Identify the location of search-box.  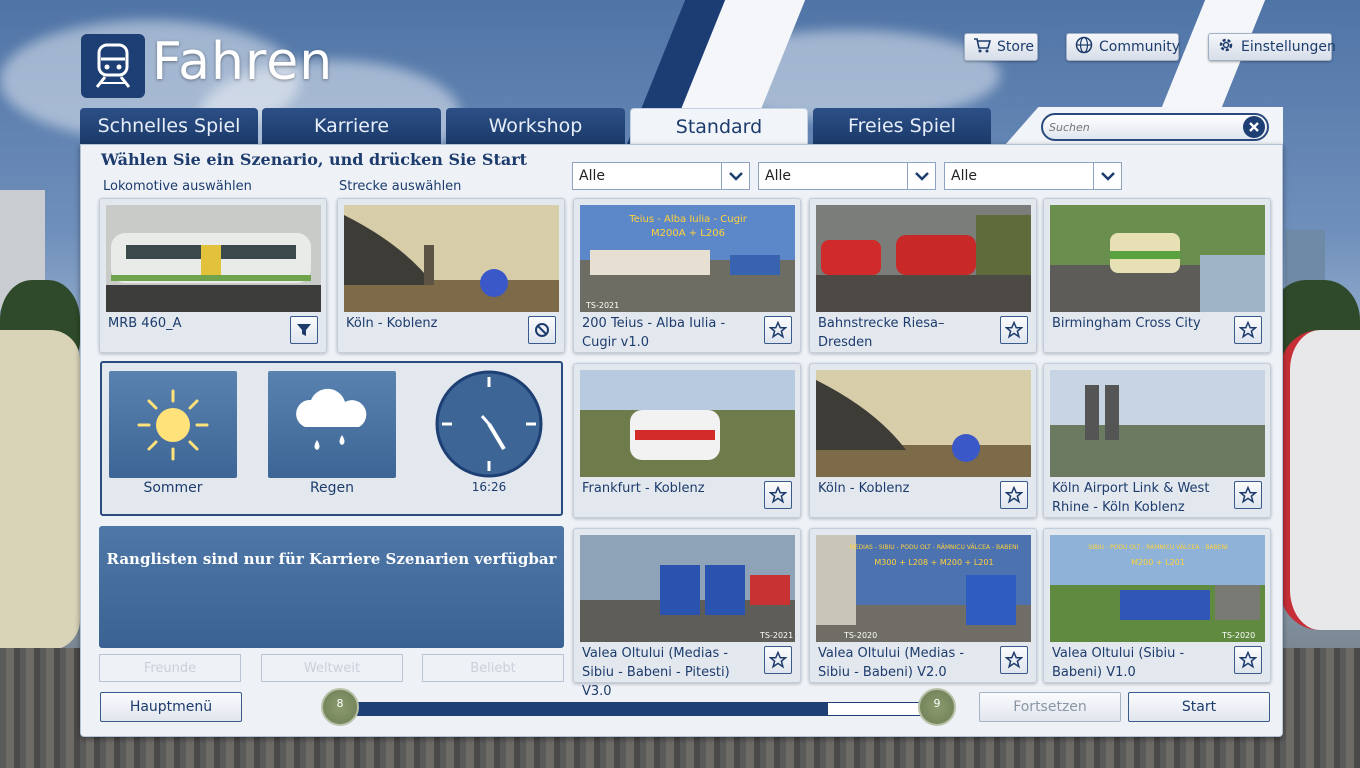
(1155, 127).